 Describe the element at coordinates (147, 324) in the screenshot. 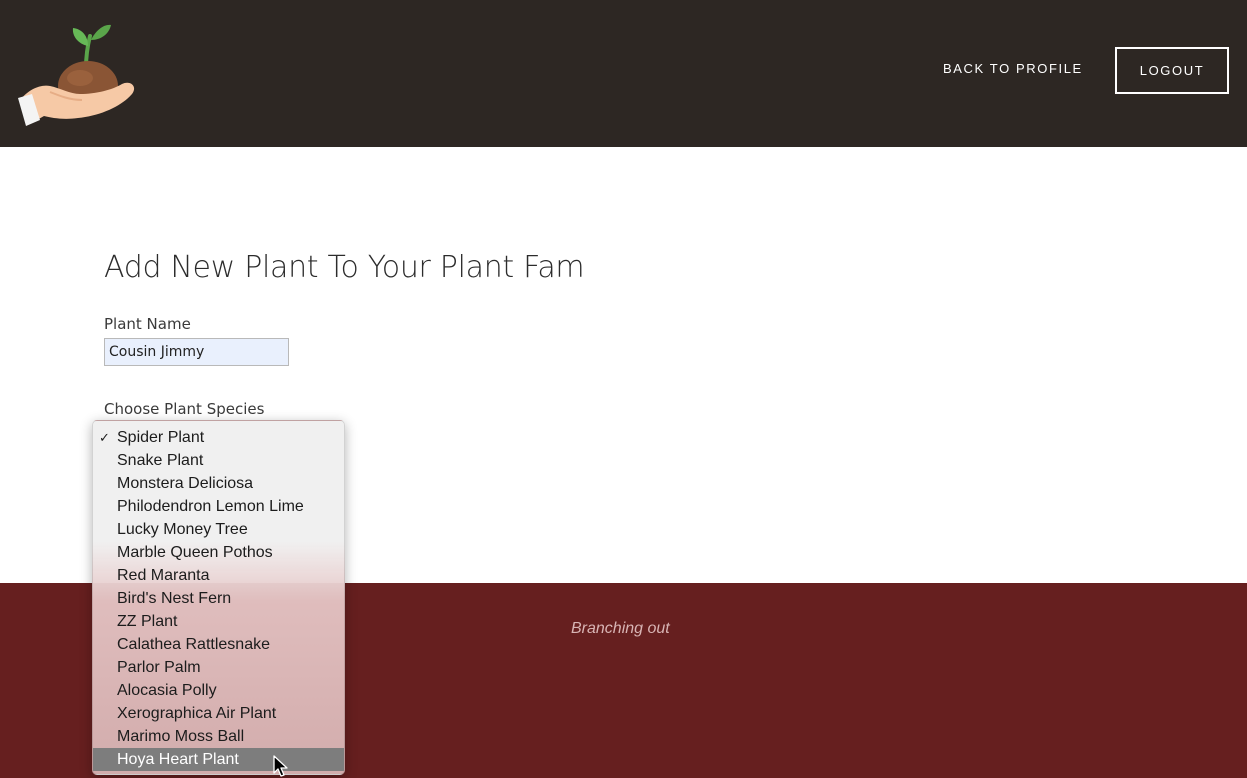

I see `plant-name-label: Plant Name` at that location.